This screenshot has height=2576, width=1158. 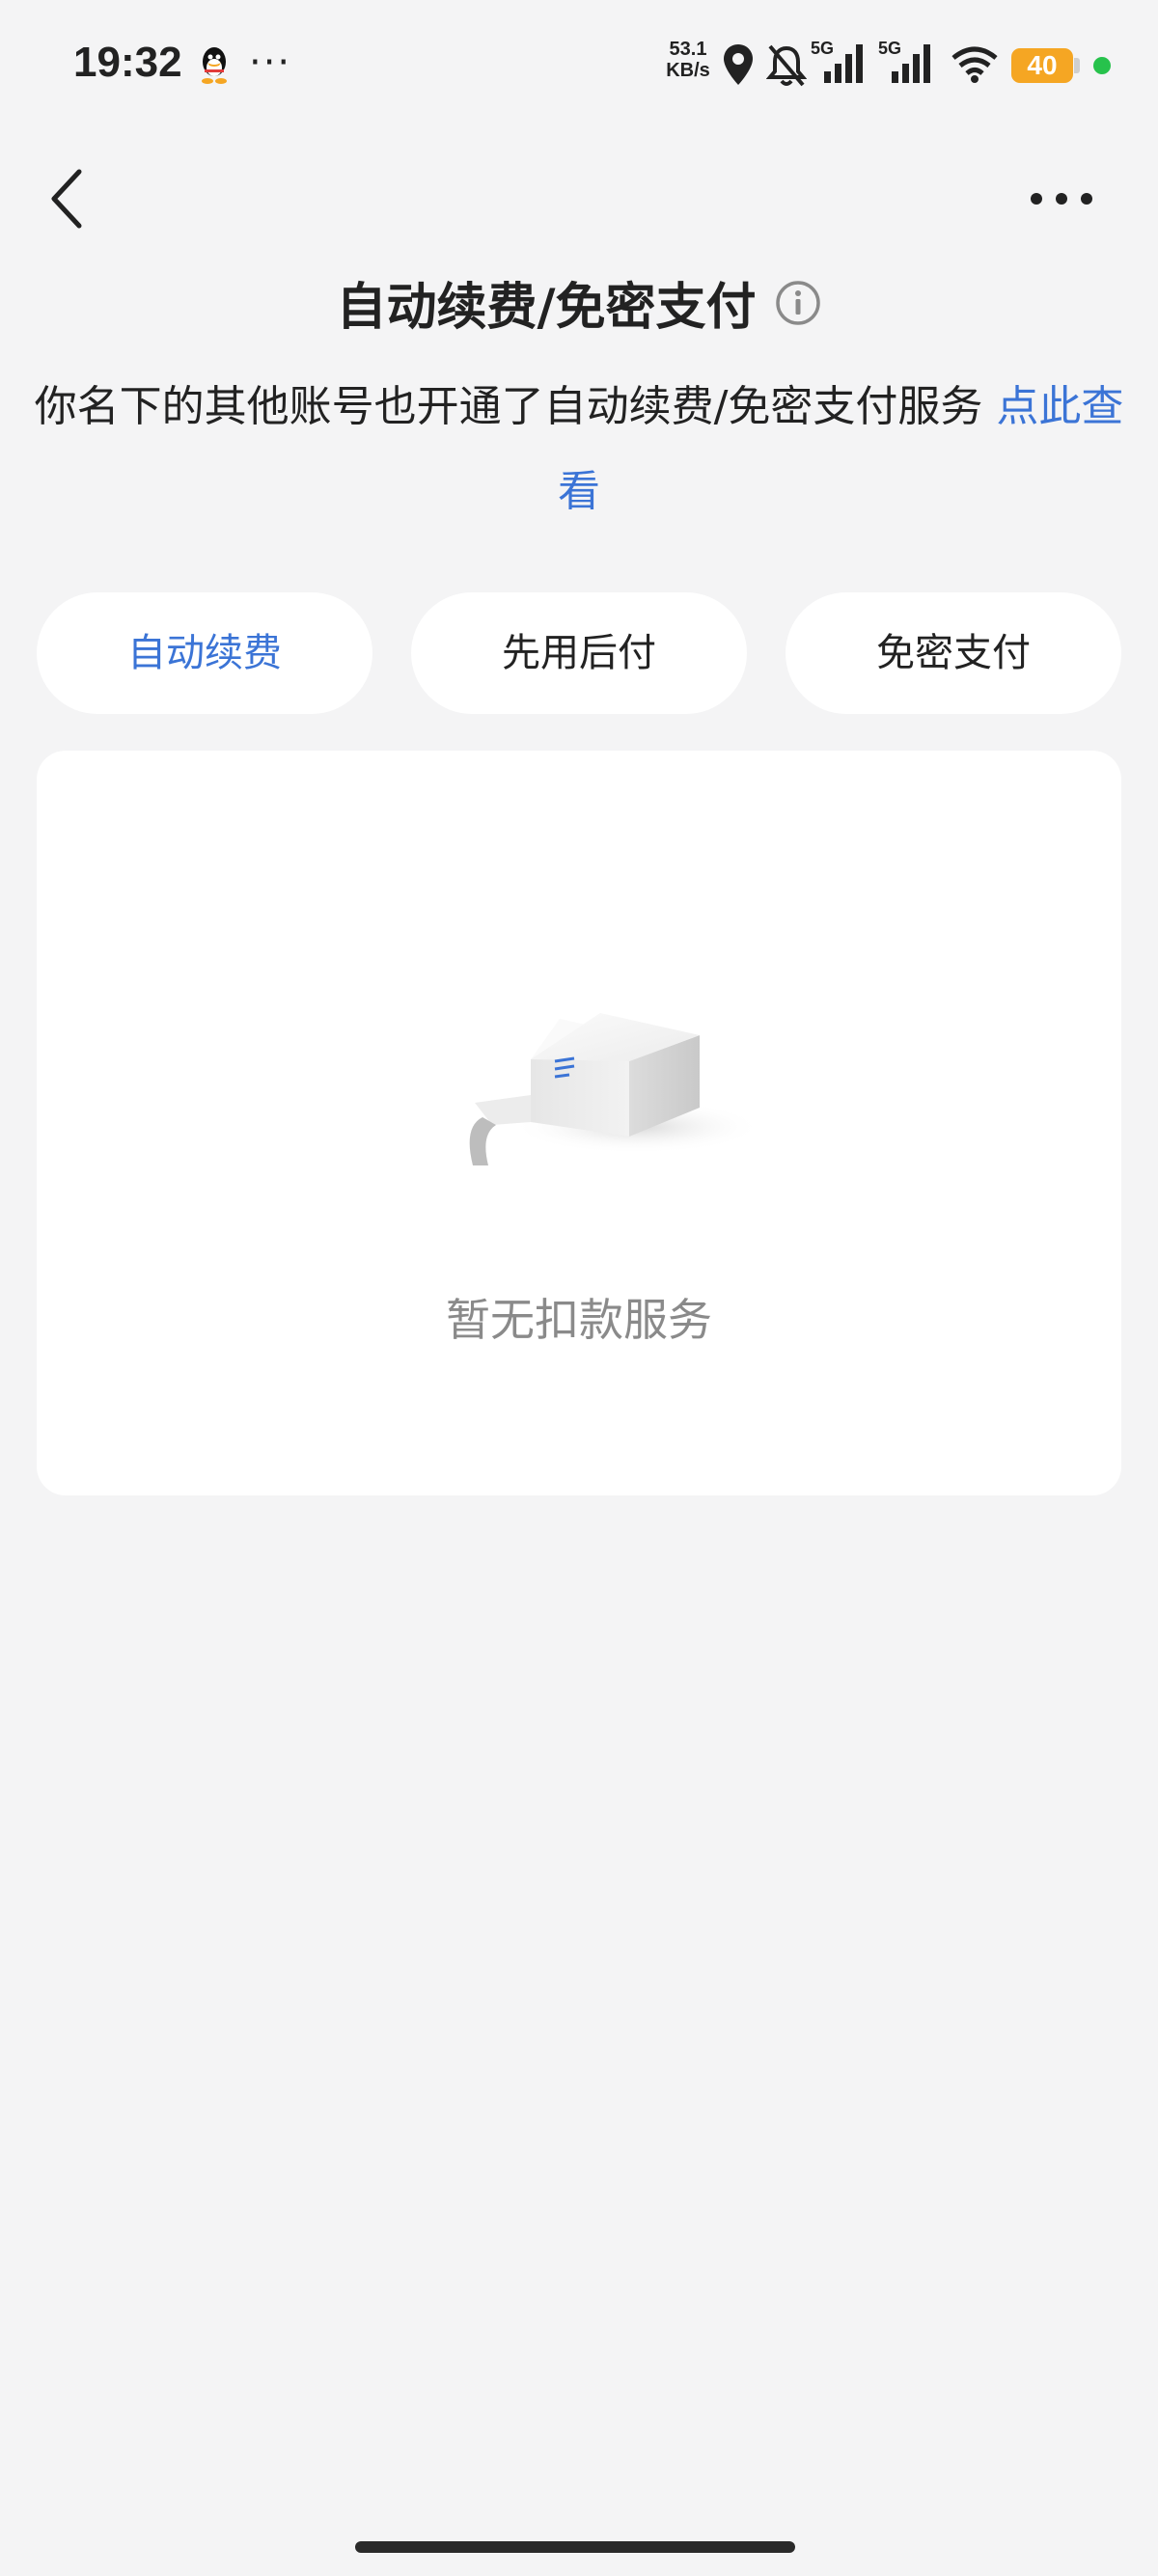 I want to click on wifi-icon, so click(x=974, y=64).